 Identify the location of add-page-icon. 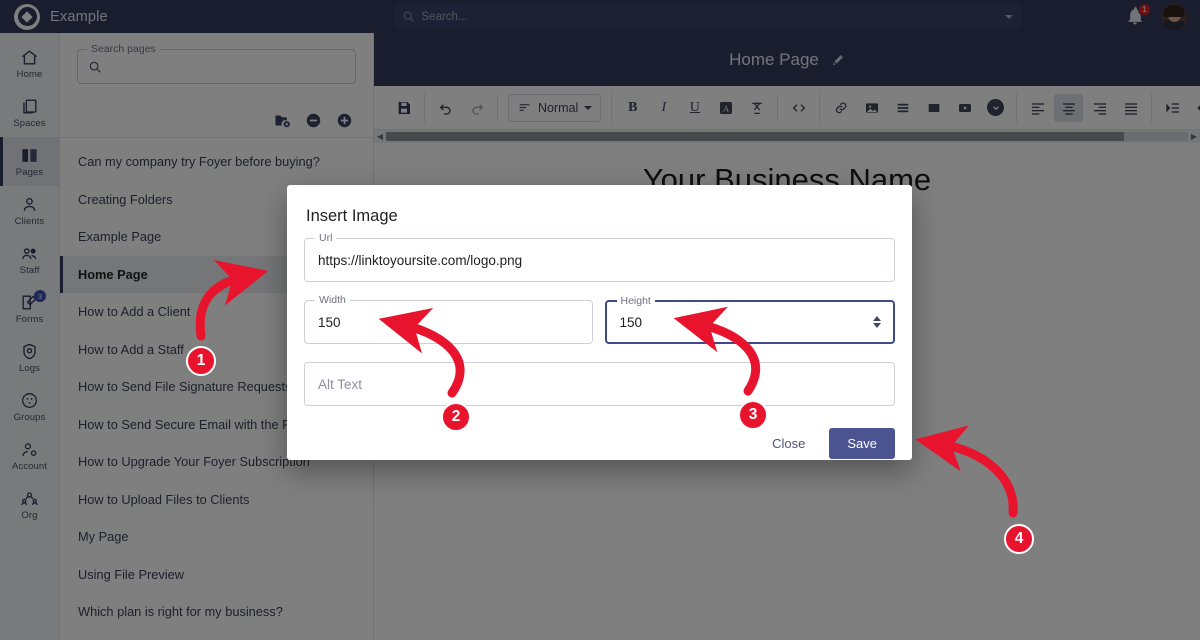
(344, 120).